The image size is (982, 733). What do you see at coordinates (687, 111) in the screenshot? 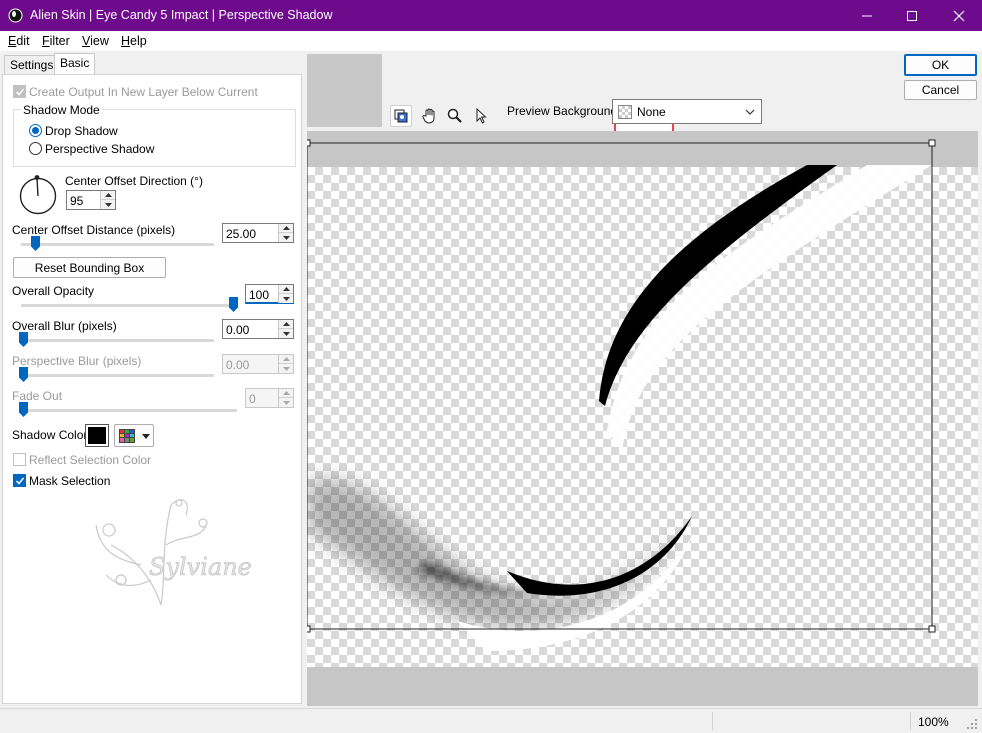
I see `preview-background-select: None` at bounding box center [687, 111].